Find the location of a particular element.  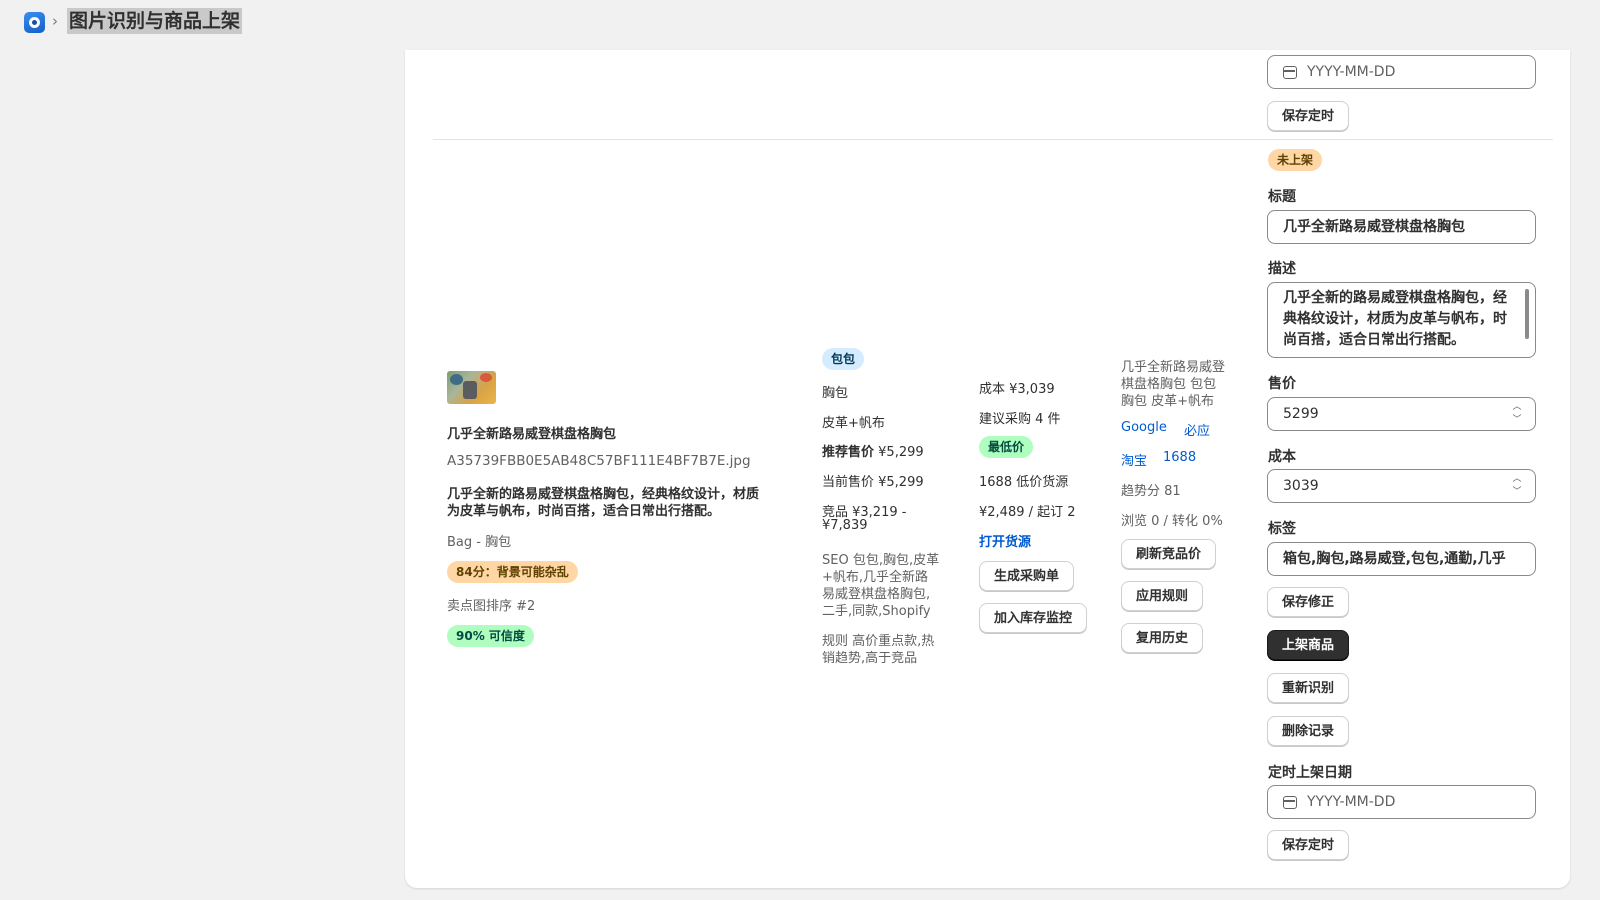

trend-score: 趋势分 81 is located at coordinates (1151, 491).